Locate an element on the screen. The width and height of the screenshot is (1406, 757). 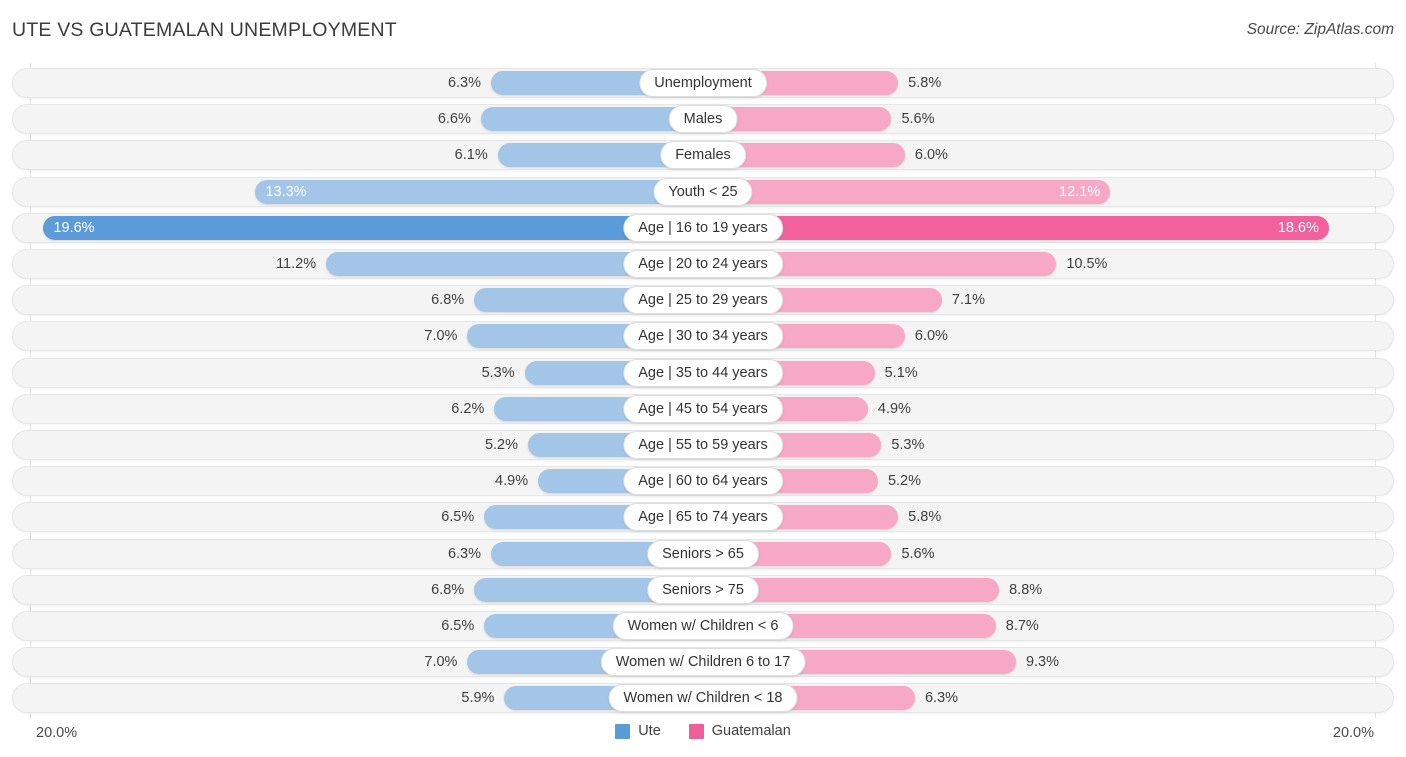
category-label-pill: Women w/ Children 6 to 17 is located at coordinates (703, 662).